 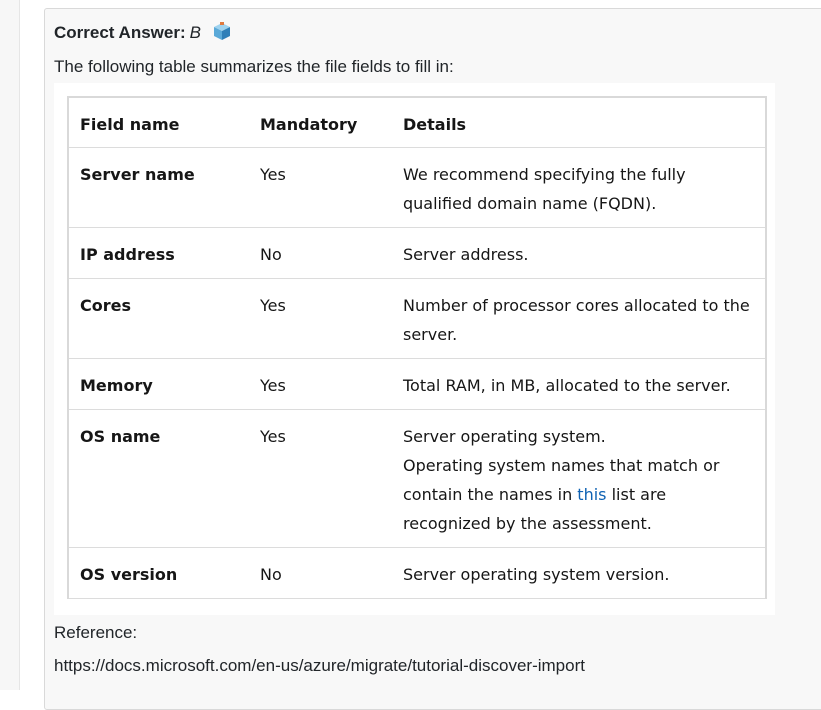 I want to click on os-list-link: this, so click(x=591, y=494).